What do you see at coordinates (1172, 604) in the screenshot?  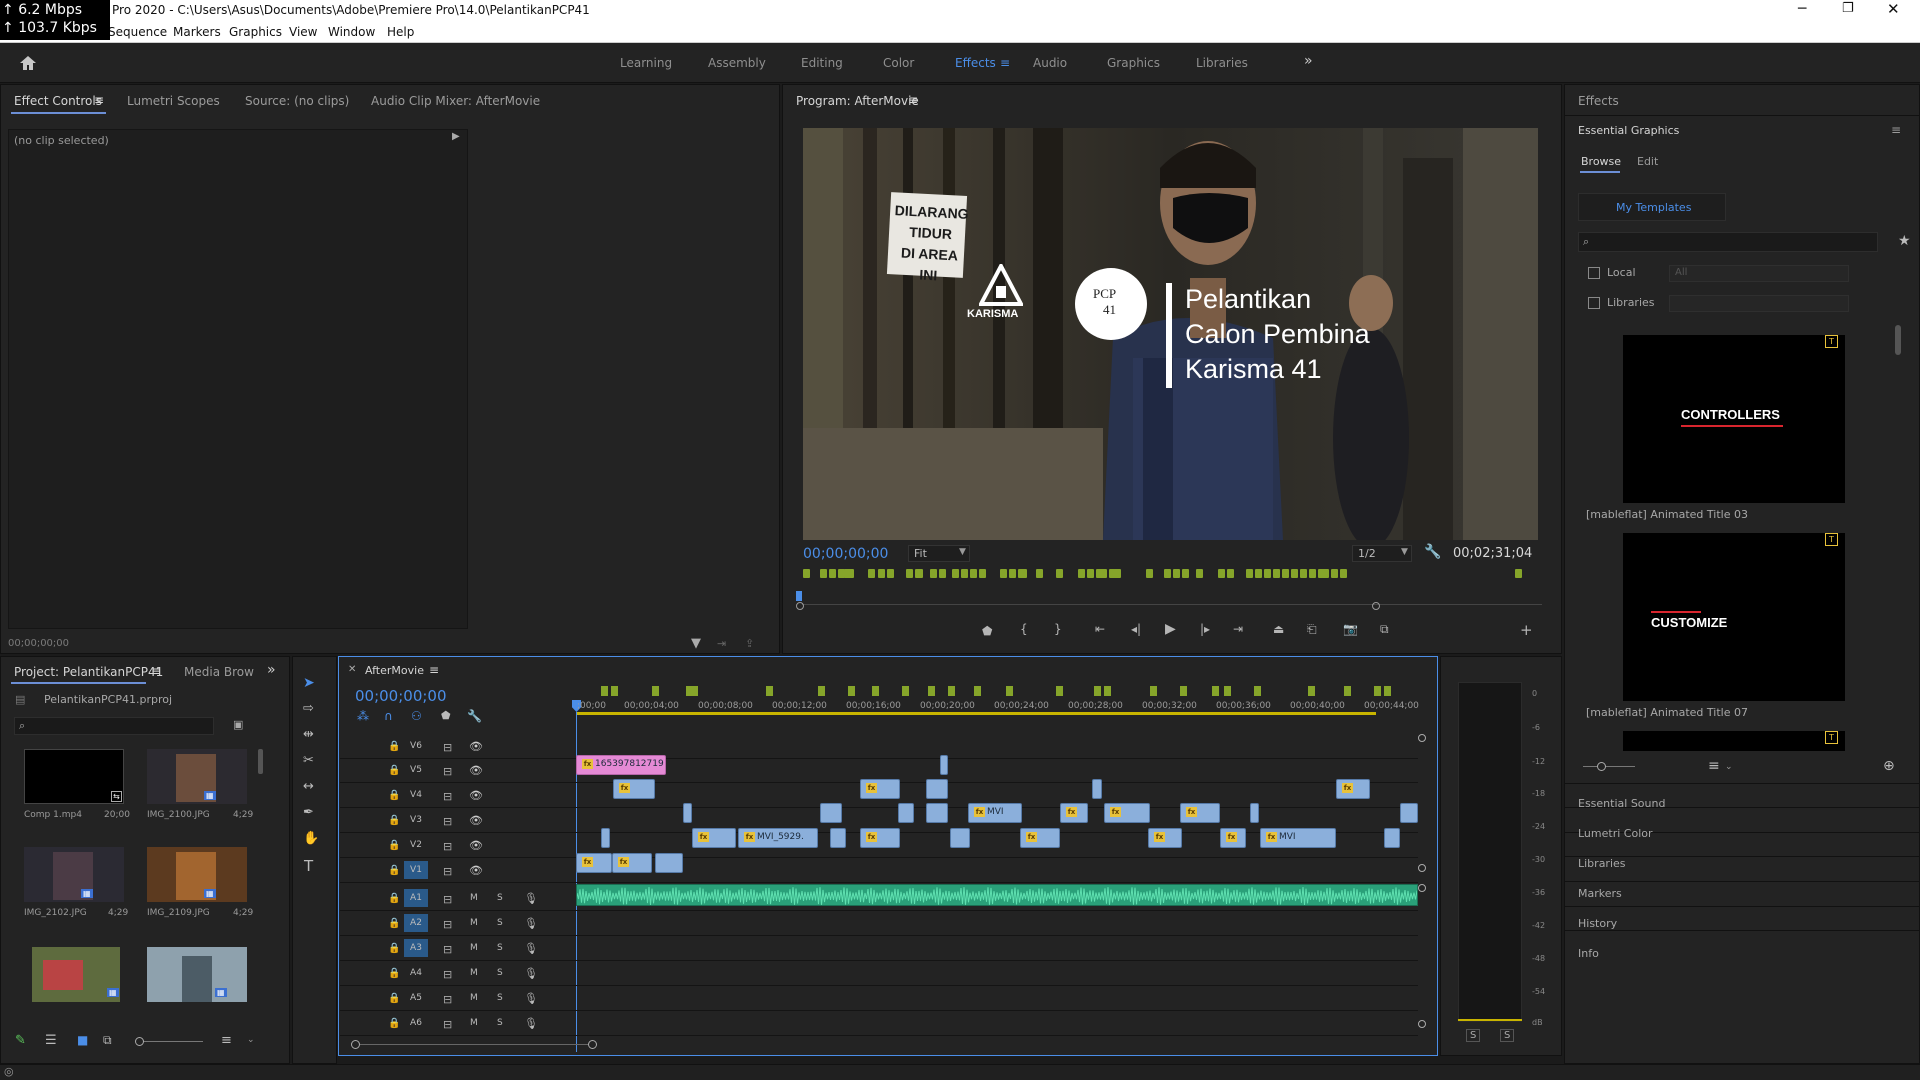 I see `program-scrub-bar` at bounding box center [1172, 604].